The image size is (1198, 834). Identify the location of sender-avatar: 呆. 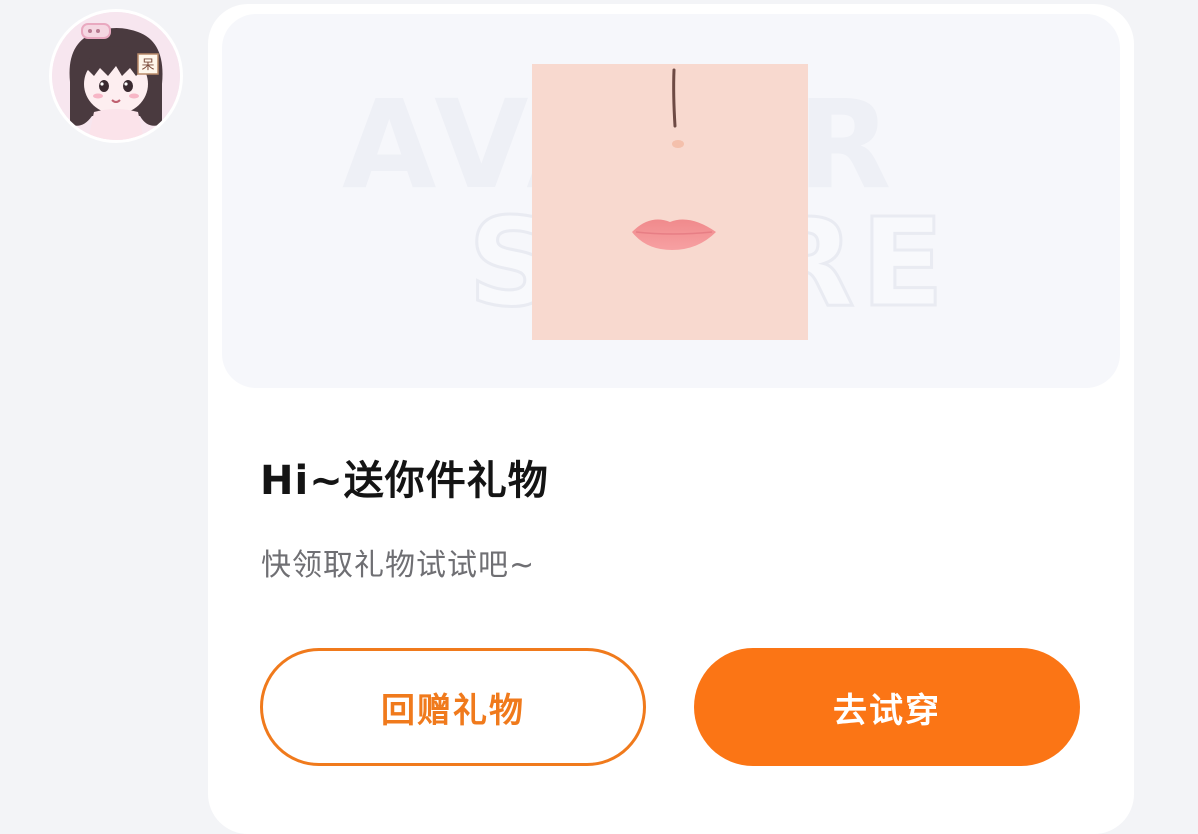
(116, 76).